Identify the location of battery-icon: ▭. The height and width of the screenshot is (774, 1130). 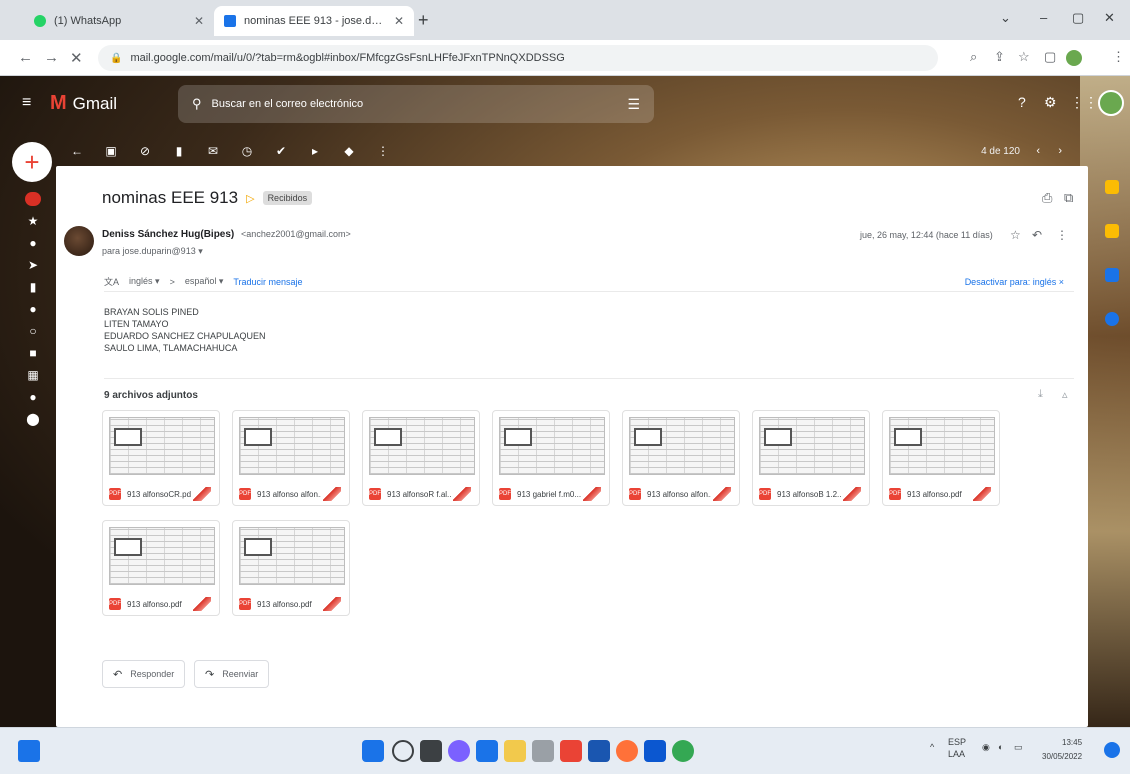
(1018, 747).